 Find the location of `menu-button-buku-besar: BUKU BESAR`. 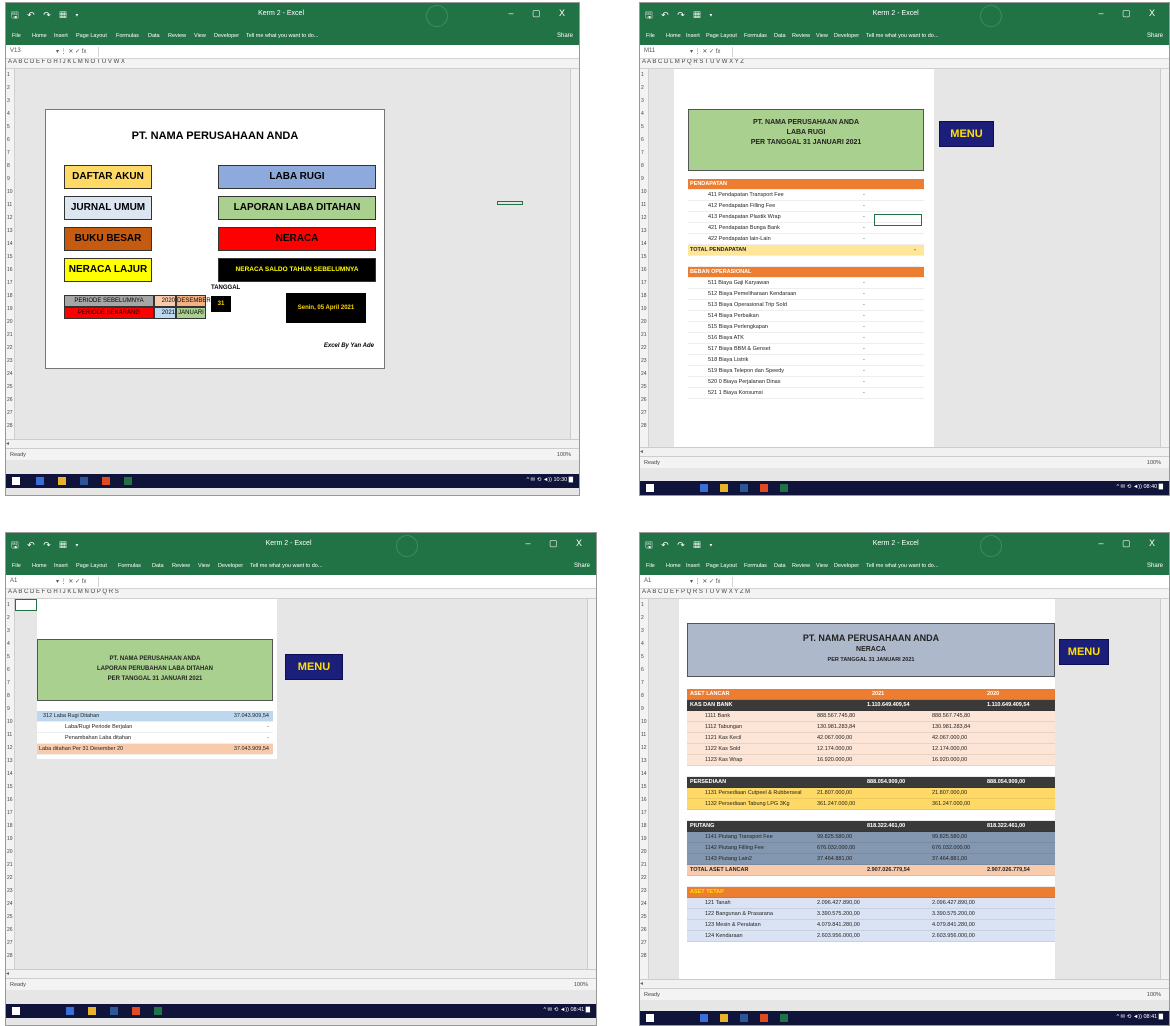

menu-button-buku-besar: BUKU BESAR is located at coordinates (108, 239).